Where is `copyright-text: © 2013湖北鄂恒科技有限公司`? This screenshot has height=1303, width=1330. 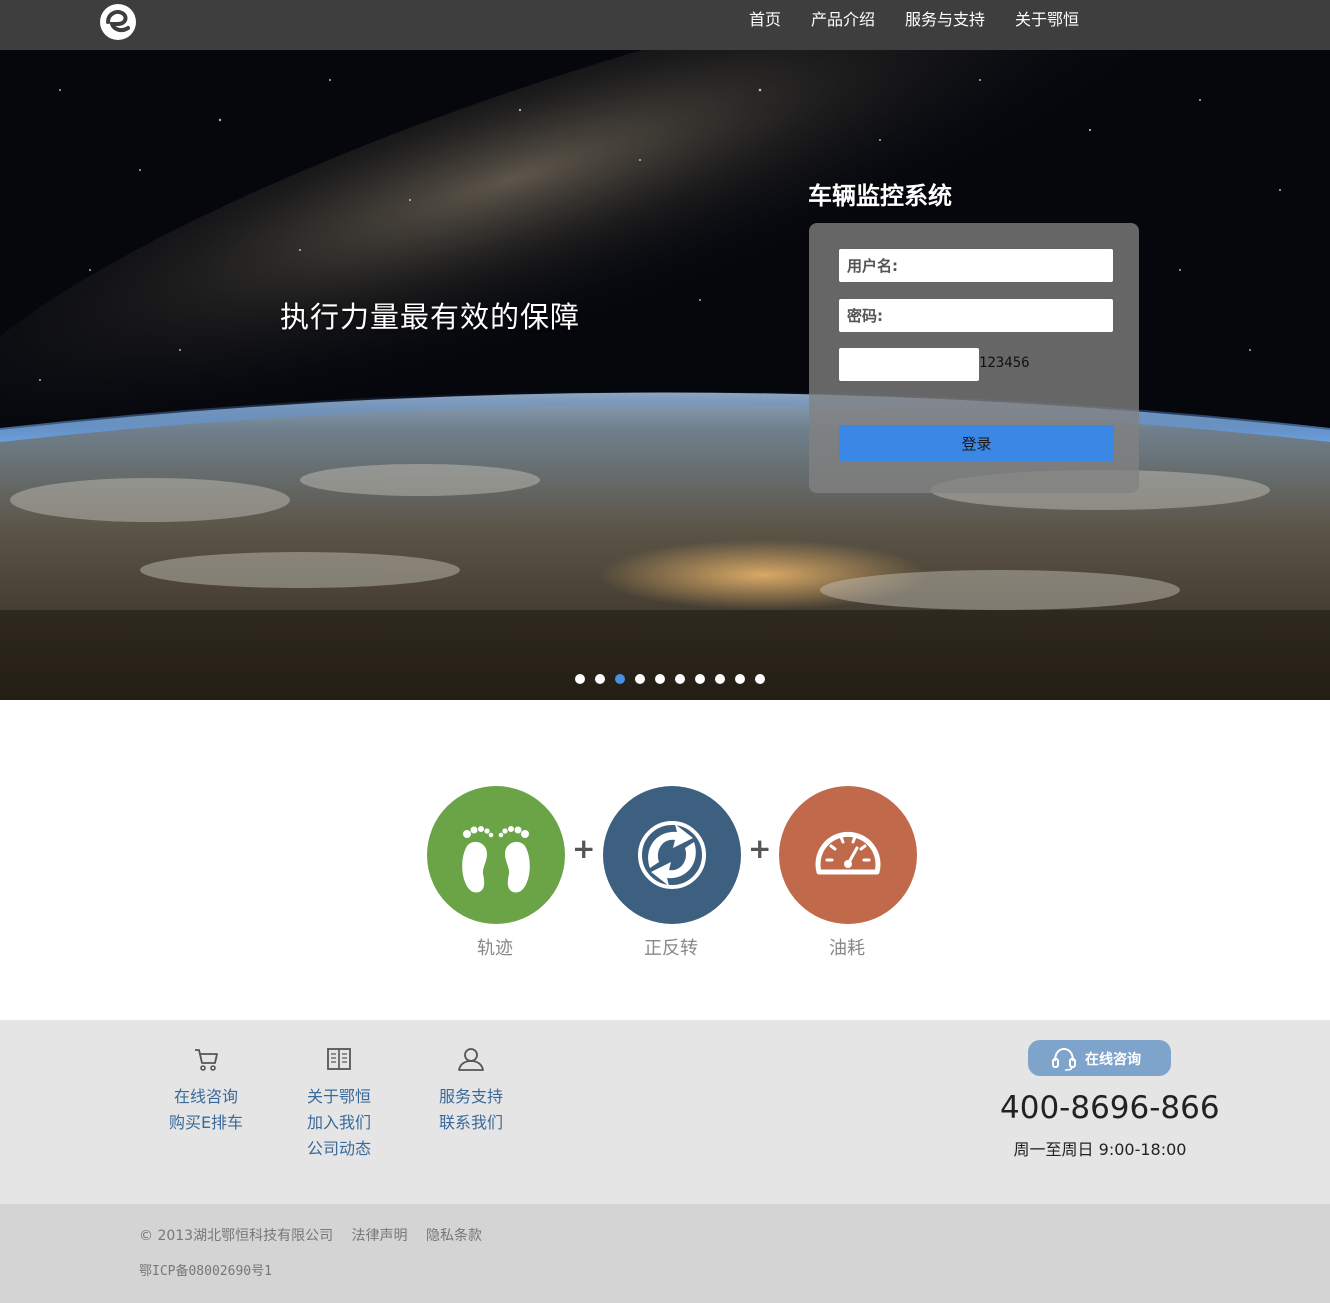 copyright-text: © 2013湖北鄂恒科技有限公司 is located at coordinates (236, 1236).